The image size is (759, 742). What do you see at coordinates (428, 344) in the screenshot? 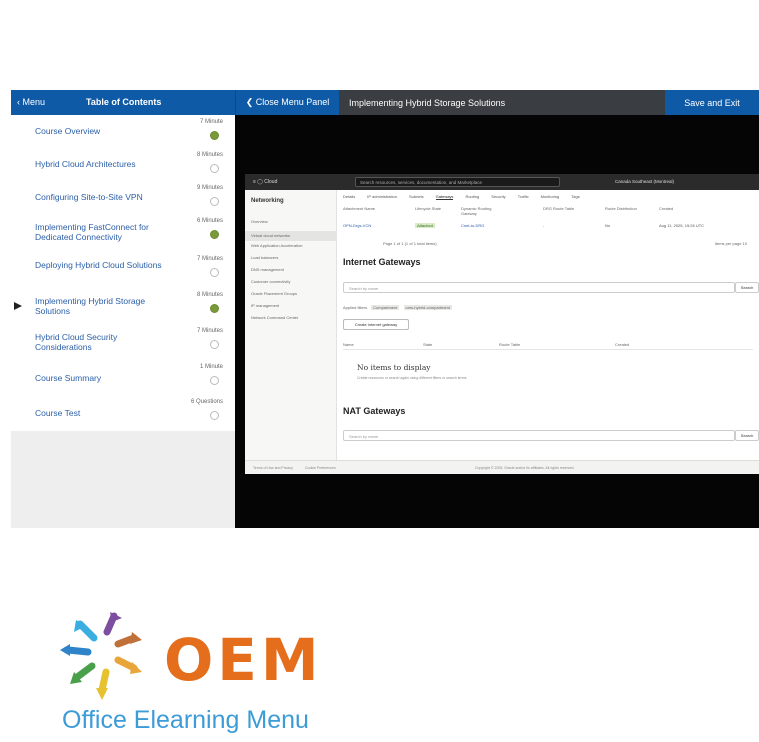
I see `table-header-cell: State` at bounding box center [428, 344].